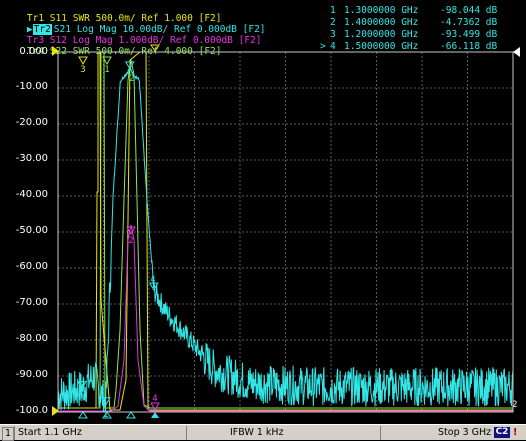 The width and height of the screenshot is (526, 441). I want to click on marker-4-s12, so click(155, 407).